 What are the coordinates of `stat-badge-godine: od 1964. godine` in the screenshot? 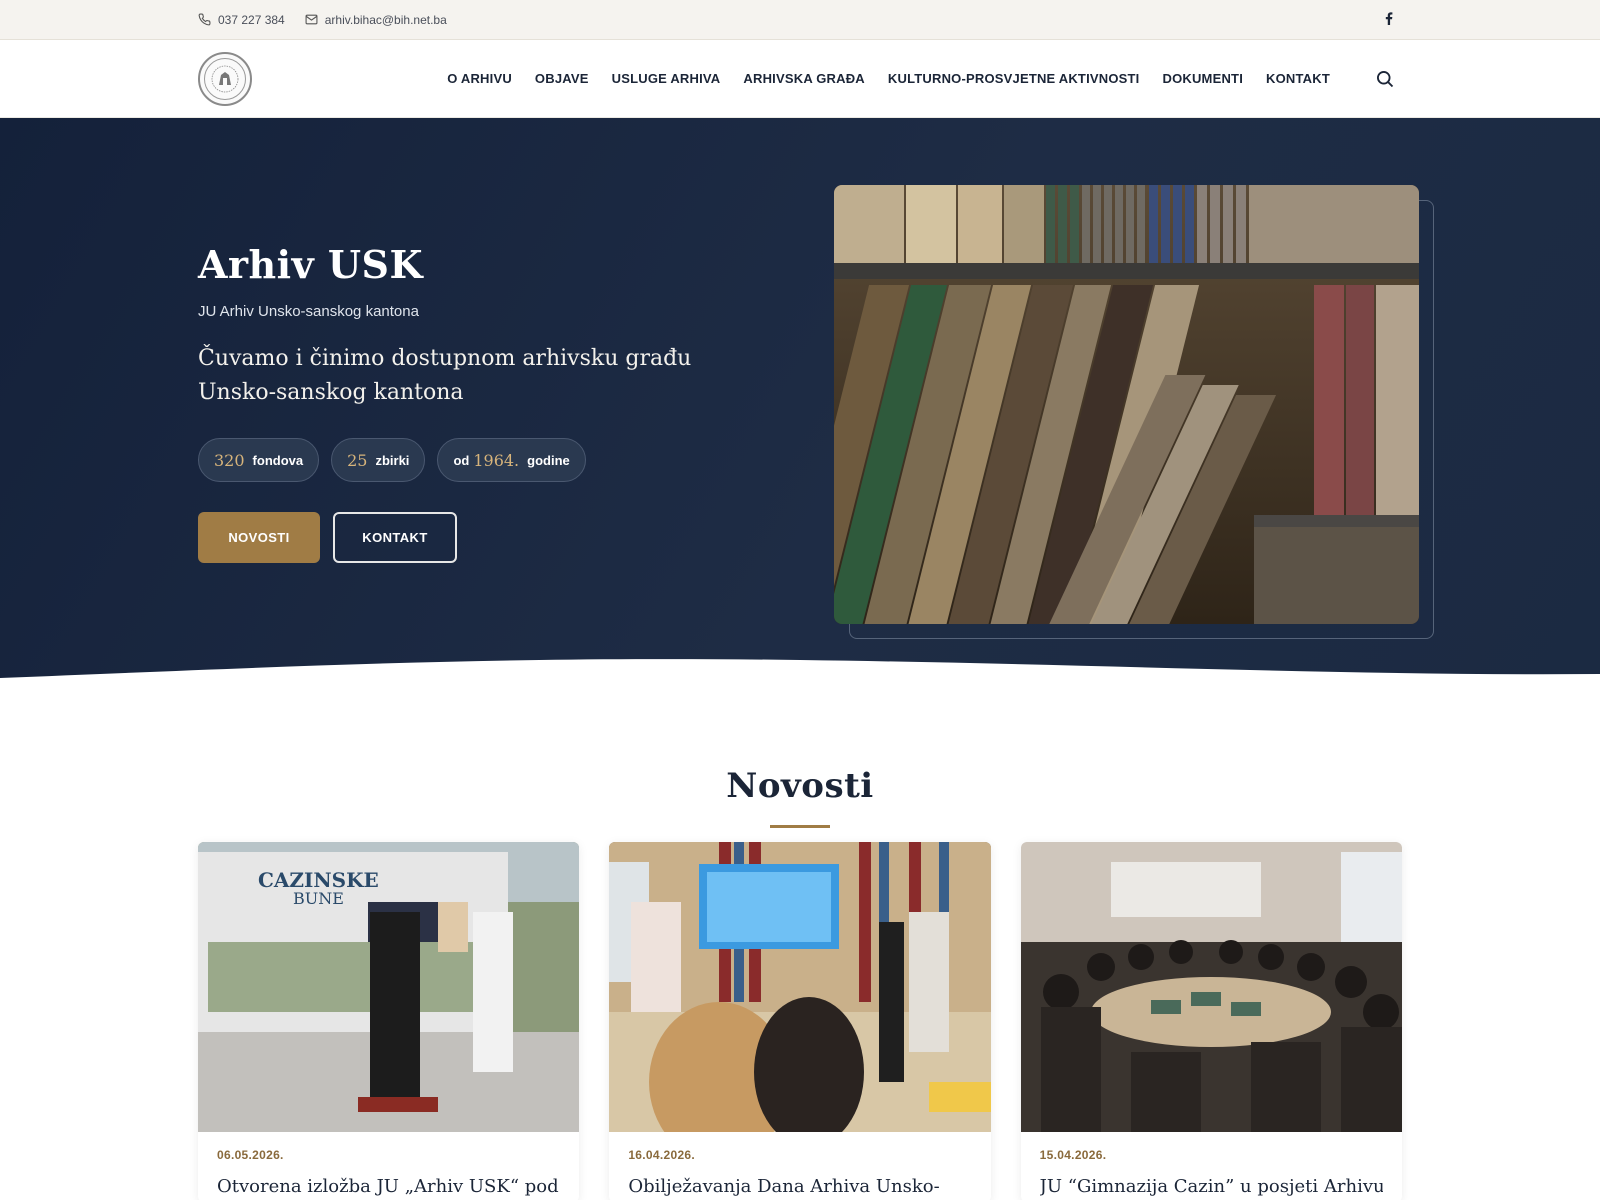 It's located at (511, 460).